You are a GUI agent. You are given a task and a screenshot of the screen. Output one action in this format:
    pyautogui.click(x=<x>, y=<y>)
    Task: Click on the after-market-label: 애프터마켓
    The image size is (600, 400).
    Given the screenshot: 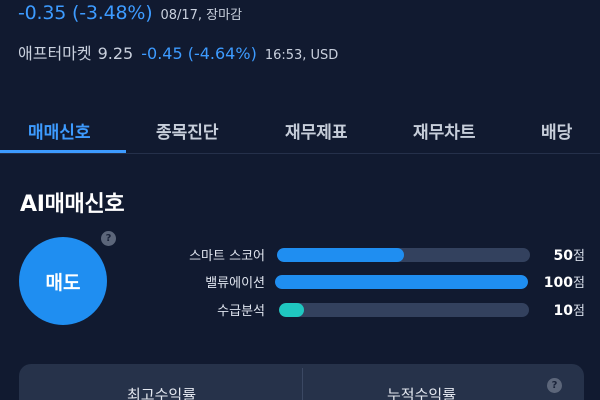 What is the action you would take?
    pyautogui.click(x=55, y=53)
    